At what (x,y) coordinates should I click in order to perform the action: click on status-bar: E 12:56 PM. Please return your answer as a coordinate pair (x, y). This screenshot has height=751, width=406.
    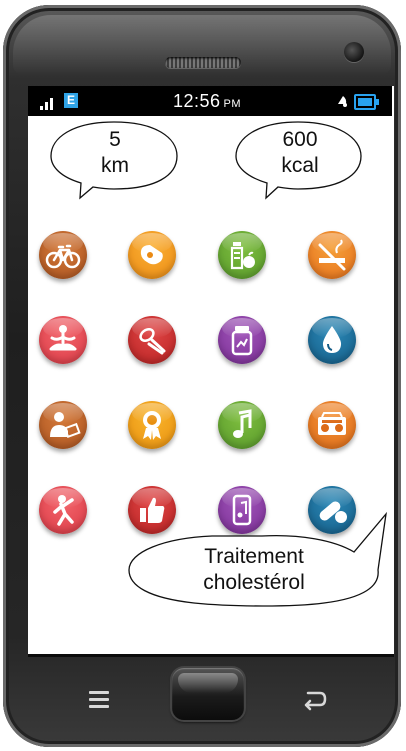
    Looking at the image, I should click on (210, 101).